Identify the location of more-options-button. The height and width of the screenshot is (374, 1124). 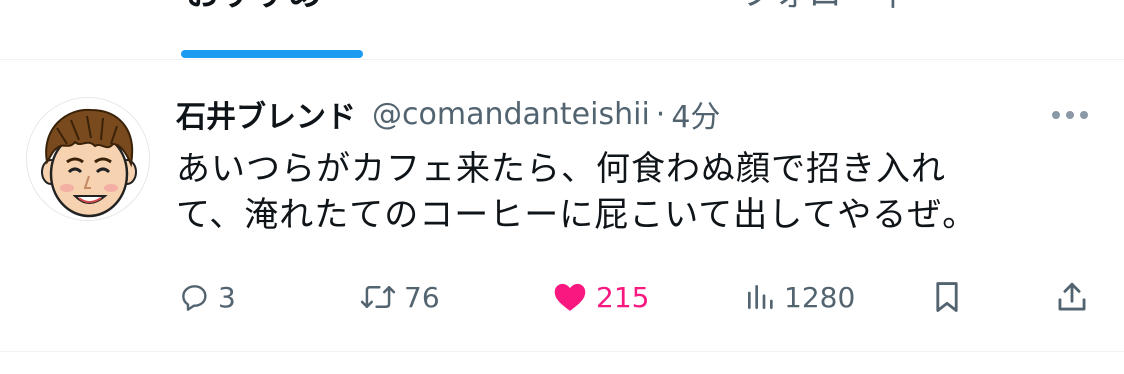
(1070, 115).